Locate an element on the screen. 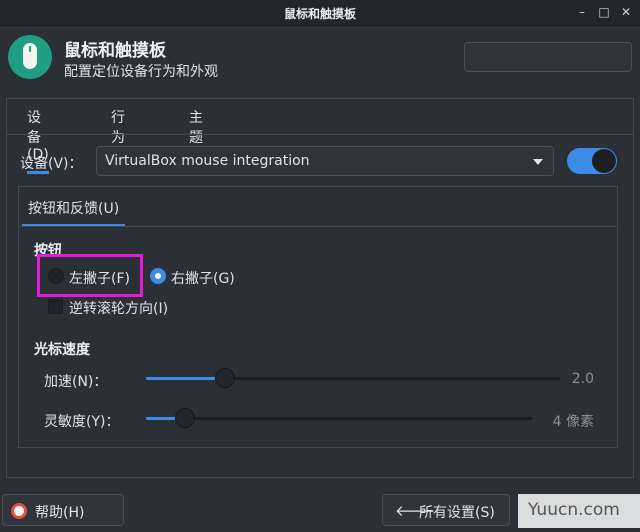 The image size is (640, 532). window-title: 鼠标和触摸板 is located at coordinates (319, 14).